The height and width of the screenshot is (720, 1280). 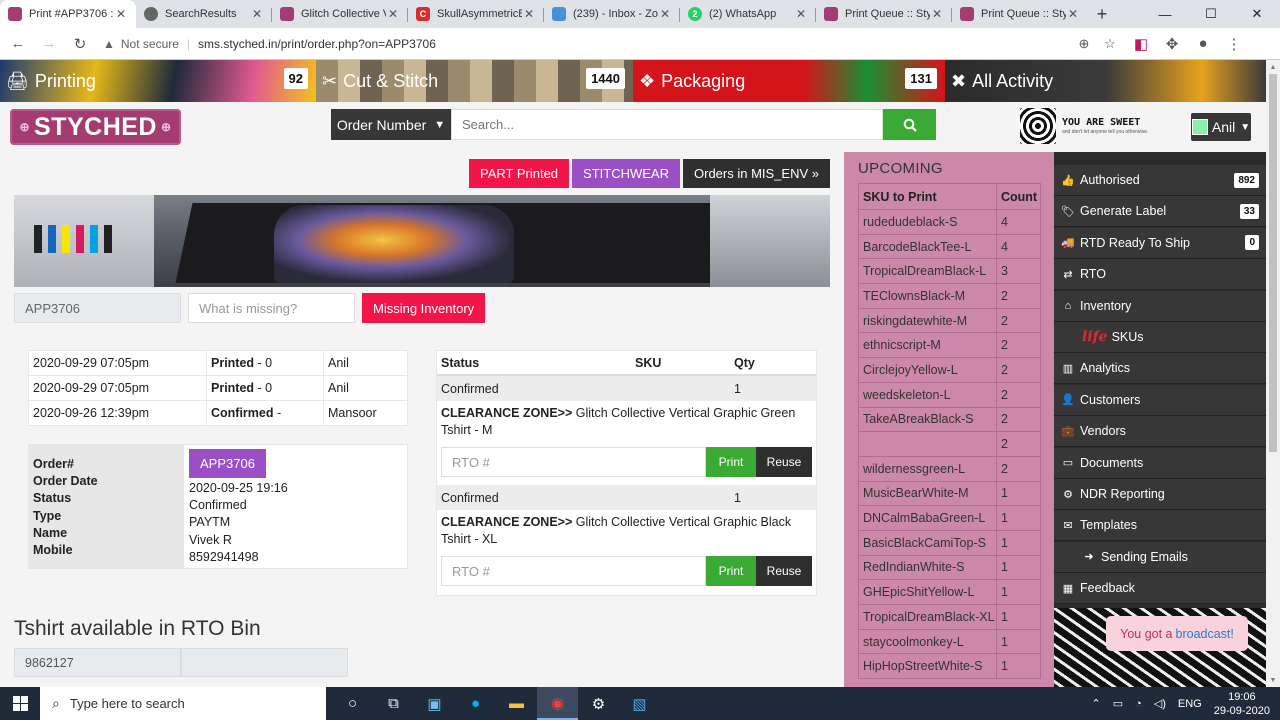 What do you see at coordinates (1273, 263) in the screenshot?
I see `scroll-thumb` at bounding box center [1273, 263].